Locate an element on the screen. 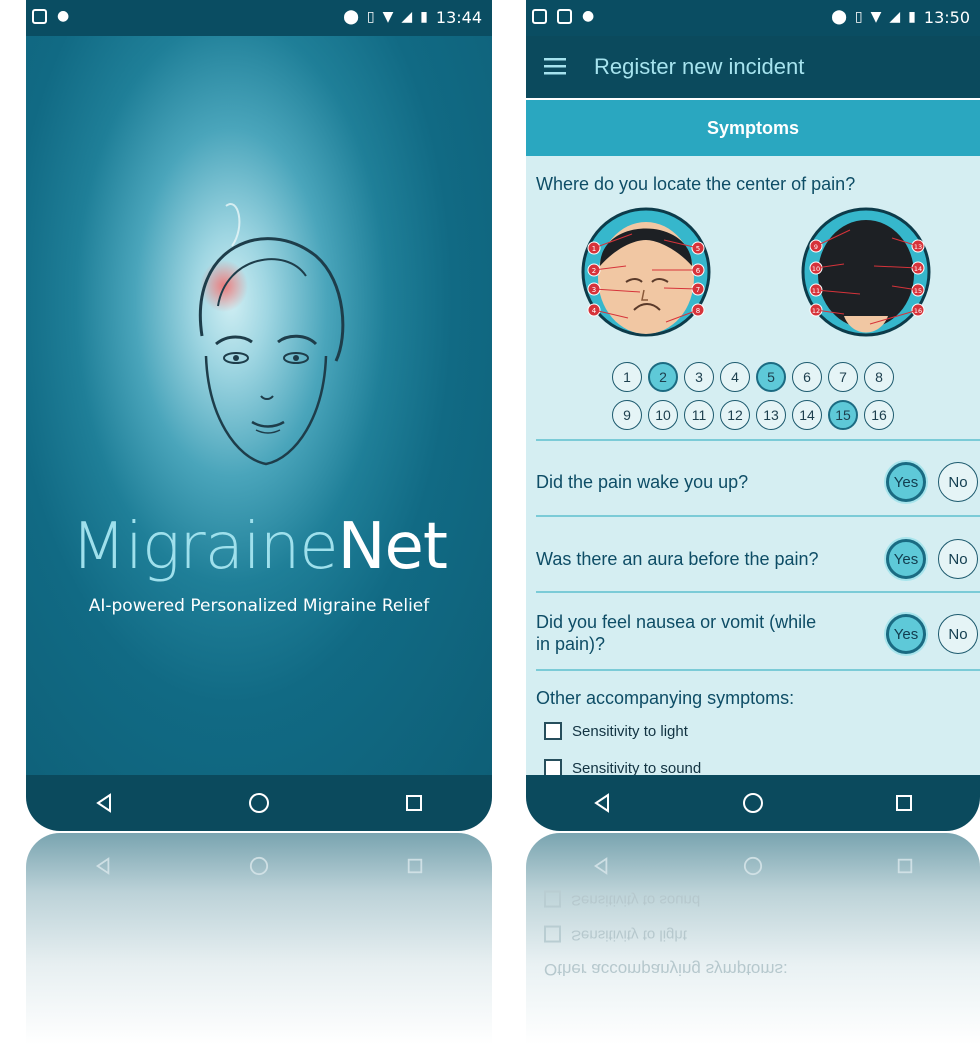 This screenshot has height=1045, width=980. pain-point-11: 11 is located at coordinates (699, 415).